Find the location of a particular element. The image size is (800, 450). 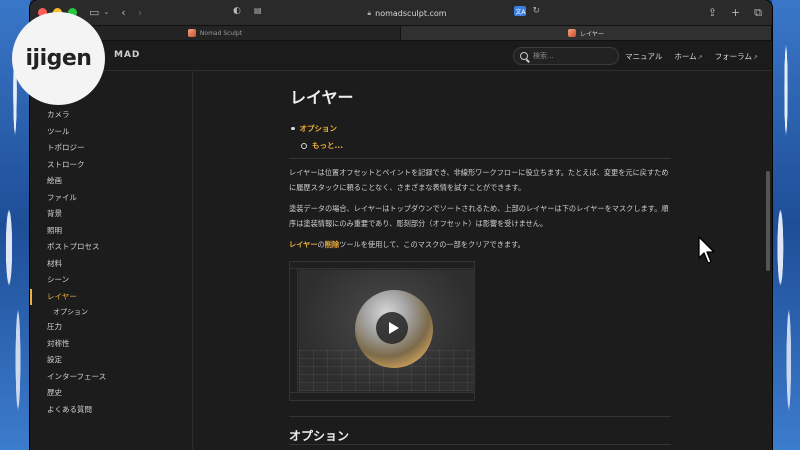

page-scrollbar is located at coordinates (768, 221).